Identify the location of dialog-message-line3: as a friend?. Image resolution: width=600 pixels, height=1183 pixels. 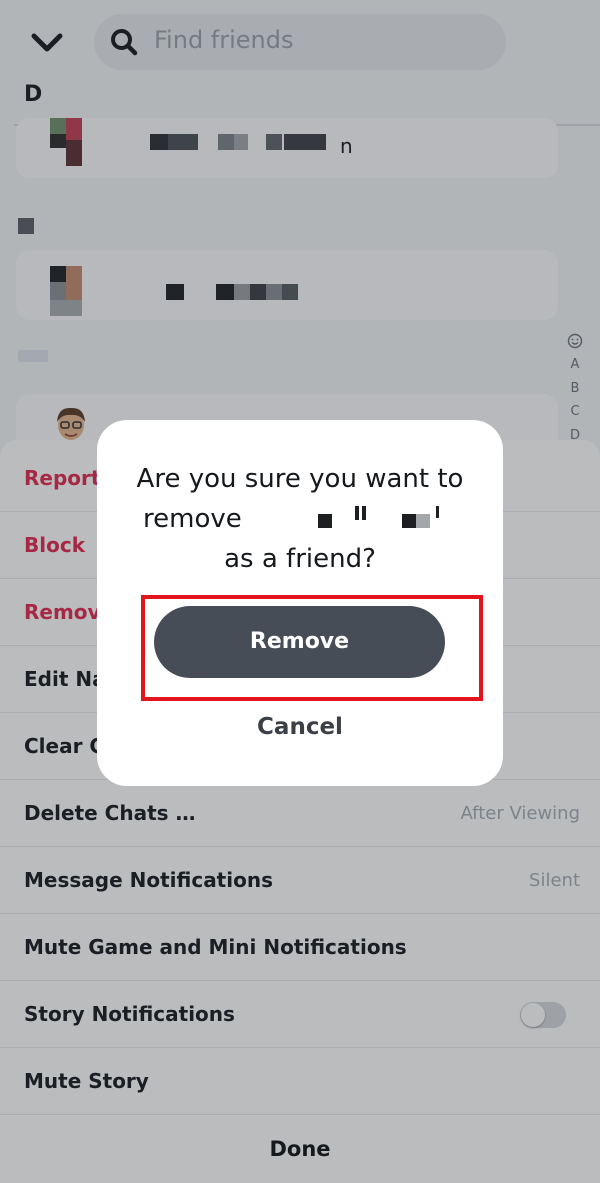
(300, 559).